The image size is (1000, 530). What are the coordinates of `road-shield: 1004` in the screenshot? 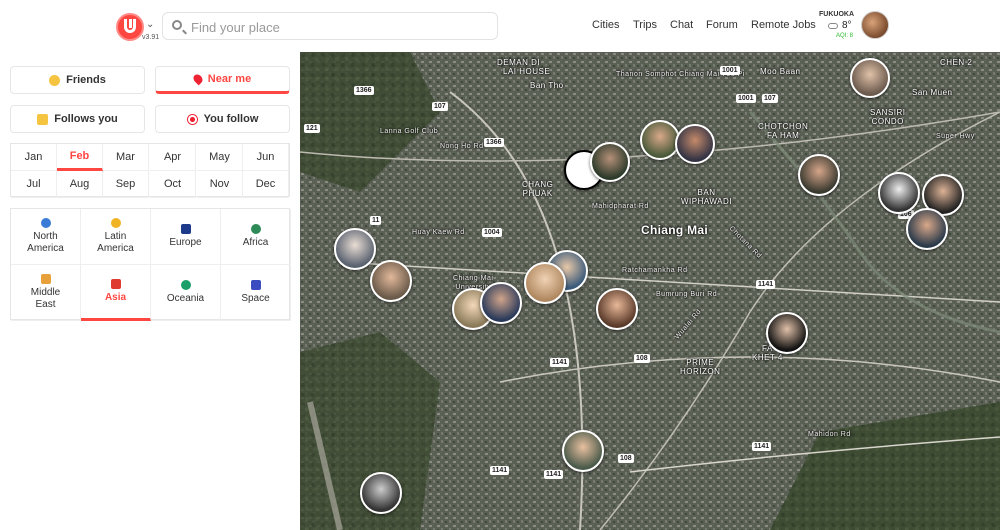 It's located at (492, 232).